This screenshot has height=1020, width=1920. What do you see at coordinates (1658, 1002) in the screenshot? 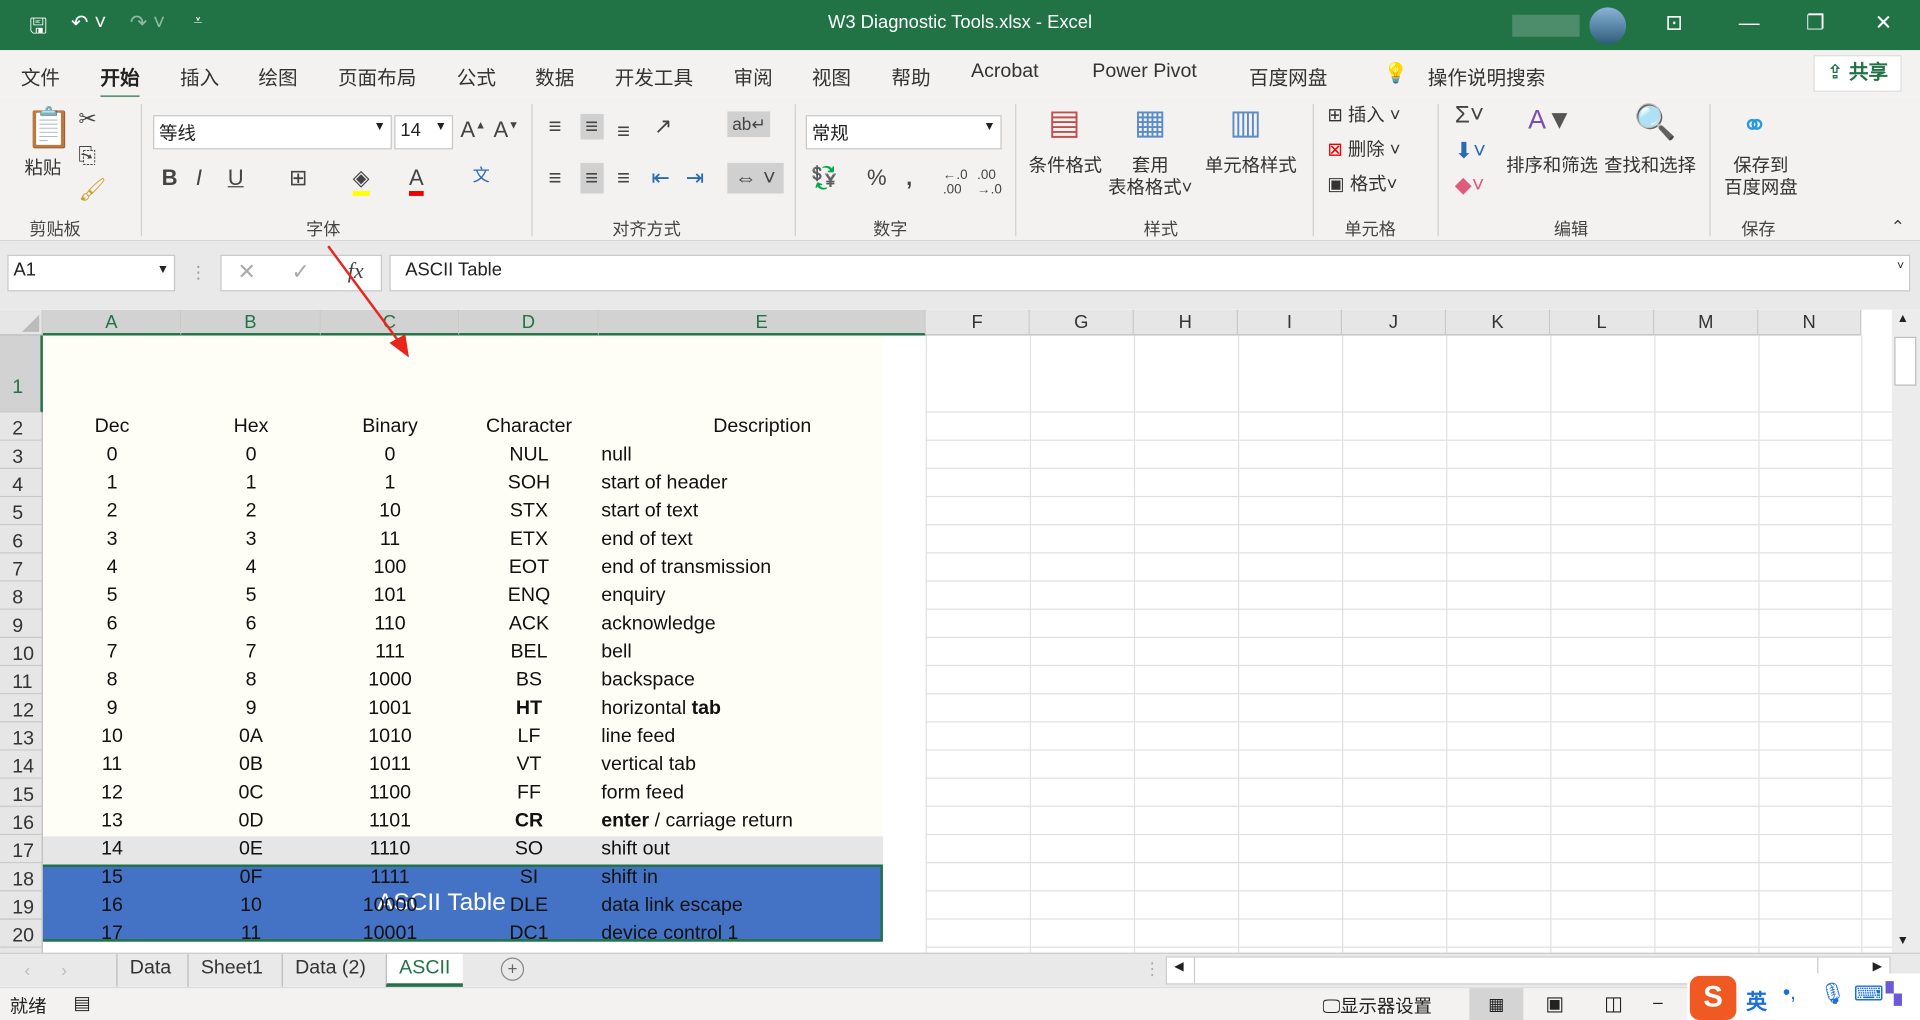
I see `zoom-out-icon: –` at bounding box center [1658, 1002].